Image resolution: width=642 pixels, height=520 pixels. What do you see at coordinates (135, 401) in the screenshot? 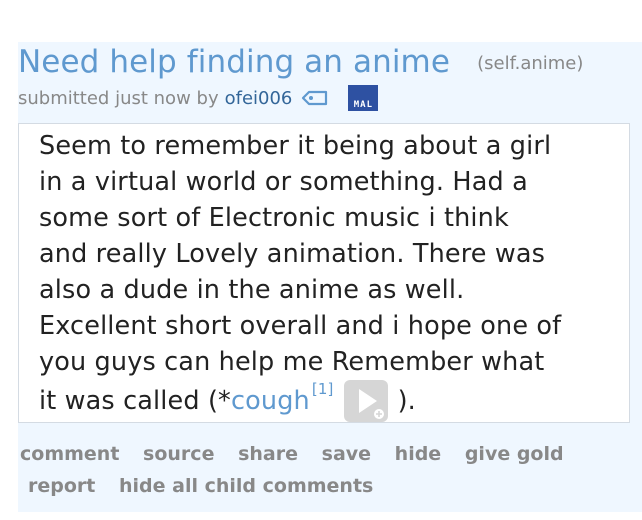
I see `body-line-prefix: it was called (*` at bounding box center [135, 401].